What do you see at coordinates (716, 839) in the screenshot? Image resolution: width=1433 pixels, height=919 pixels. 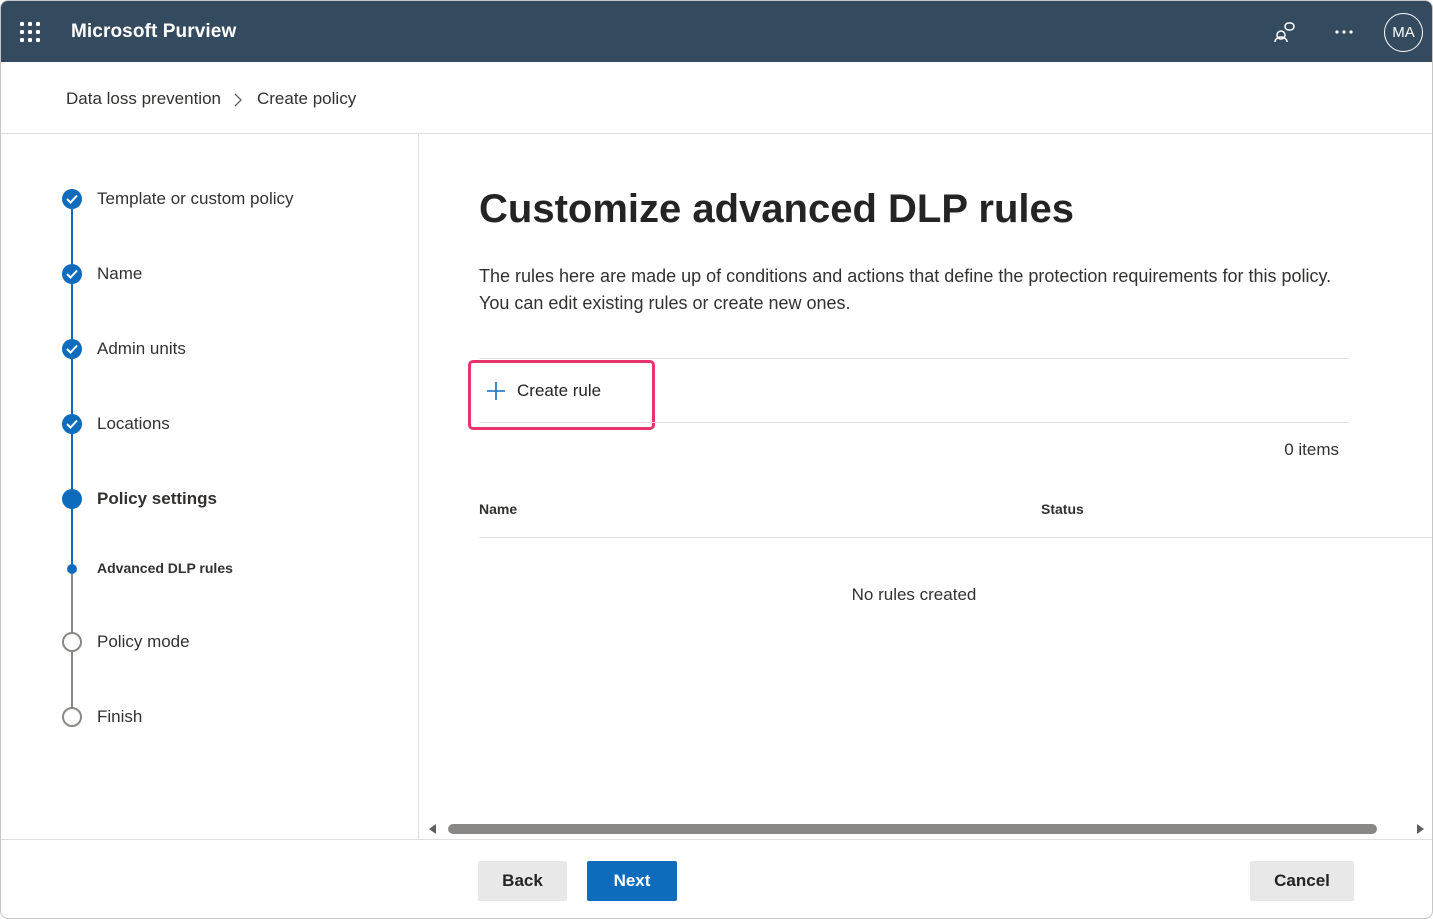 I see `footer-divider` at bounding box center [716, 839].